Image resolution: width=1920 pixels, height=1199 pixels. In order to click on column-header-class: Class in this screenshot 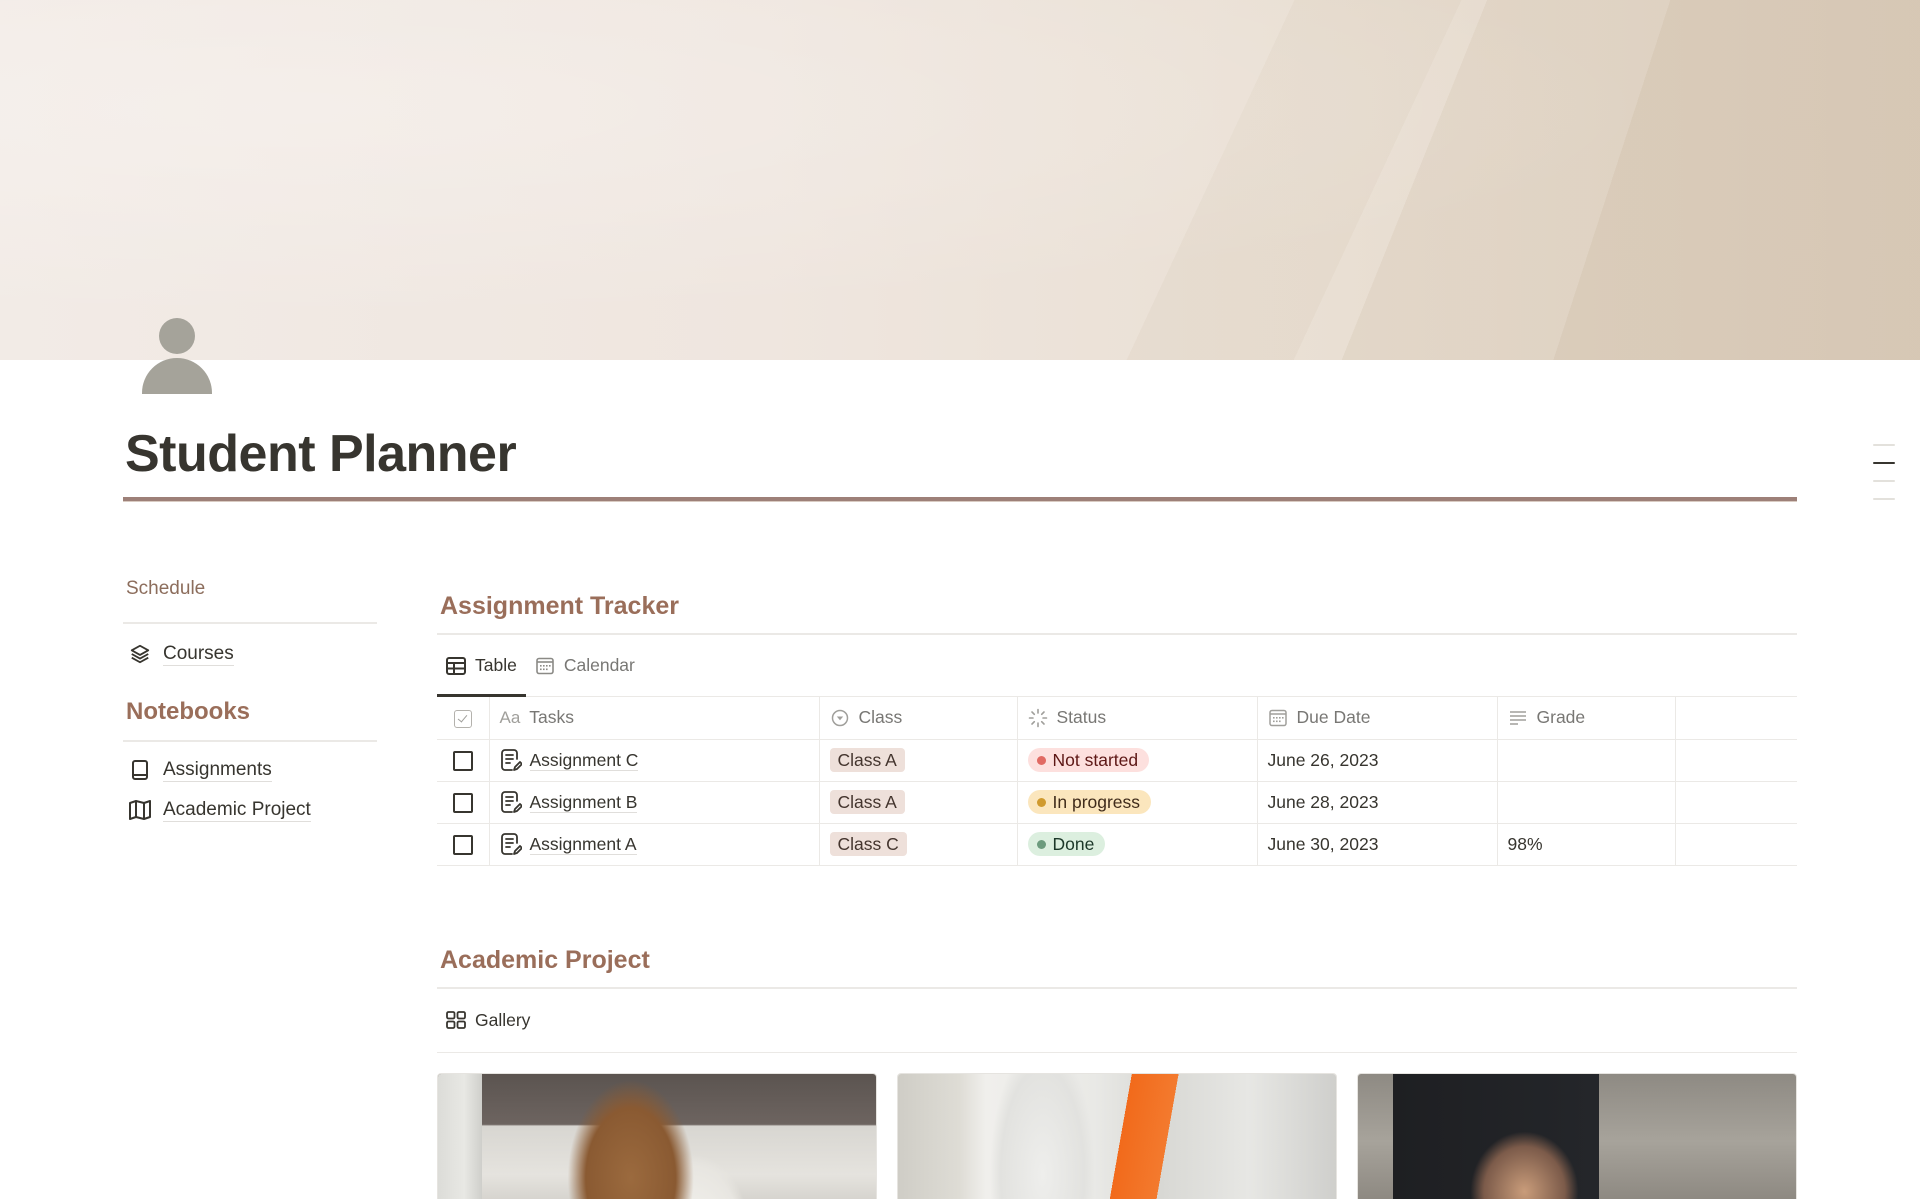, I will do `click(918, 718)`.